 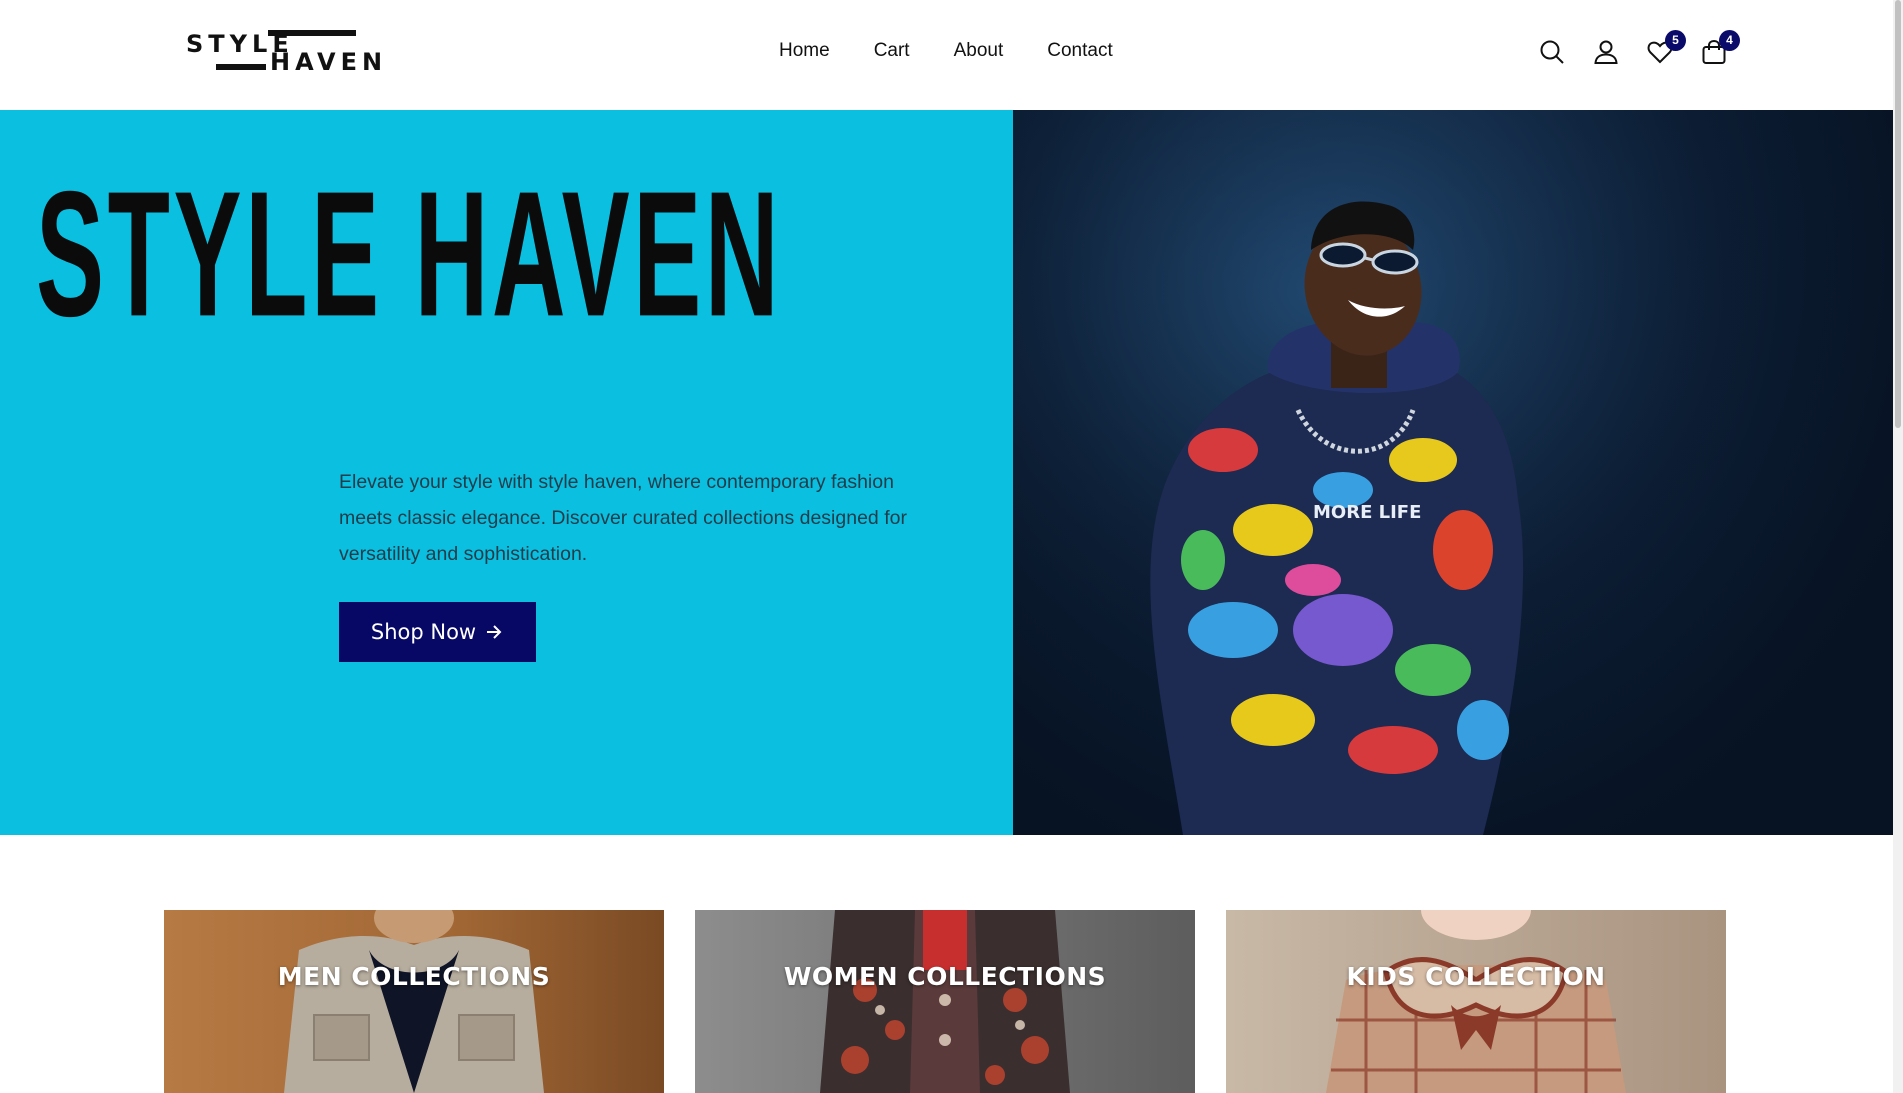 I want to click on account-button, so click(x=1606, y=52).